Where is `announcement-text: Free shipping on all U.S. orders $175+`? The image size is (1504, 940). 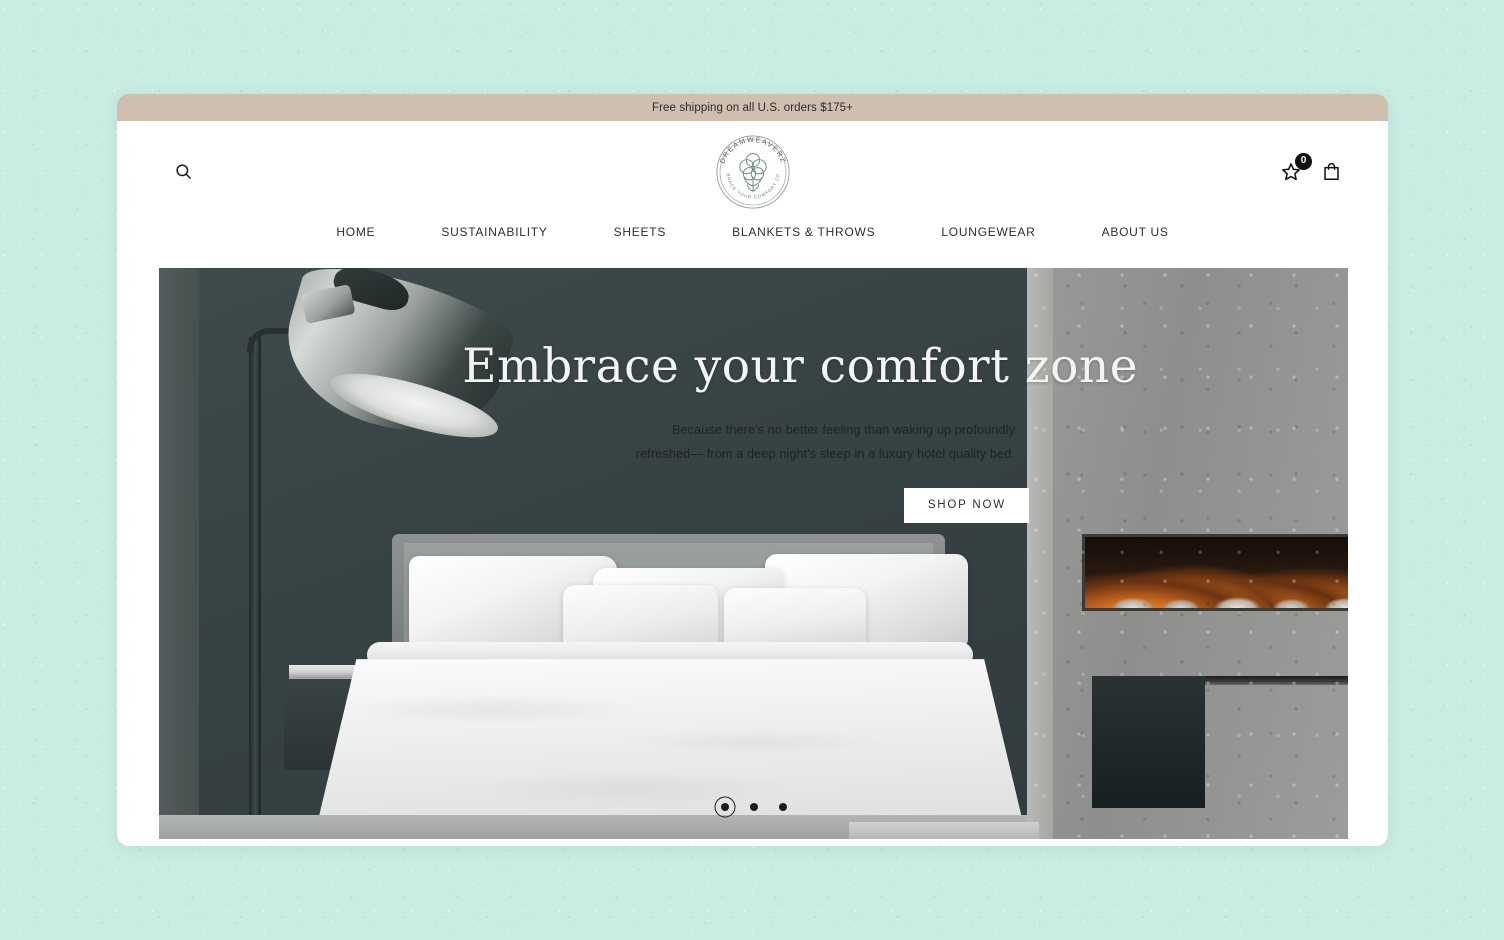 announcement-text: Free shipping on all U.S. orders $175+ is located at coordinates (752, 107).